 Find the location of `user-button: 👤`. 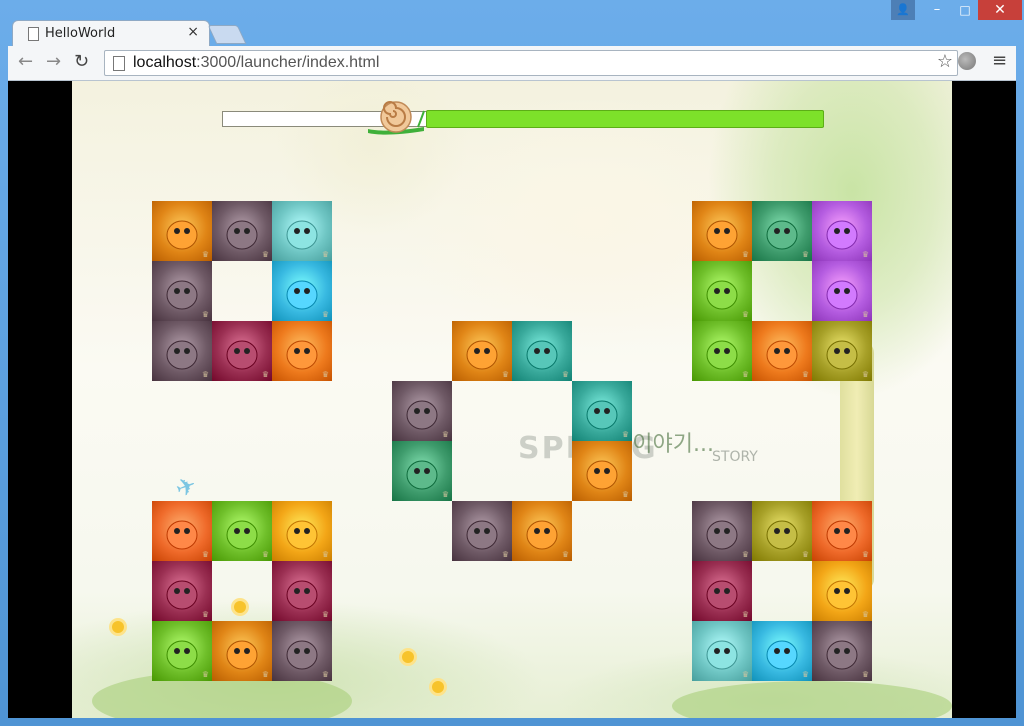

user-button: 👤 is located at coordinates (903, 10).